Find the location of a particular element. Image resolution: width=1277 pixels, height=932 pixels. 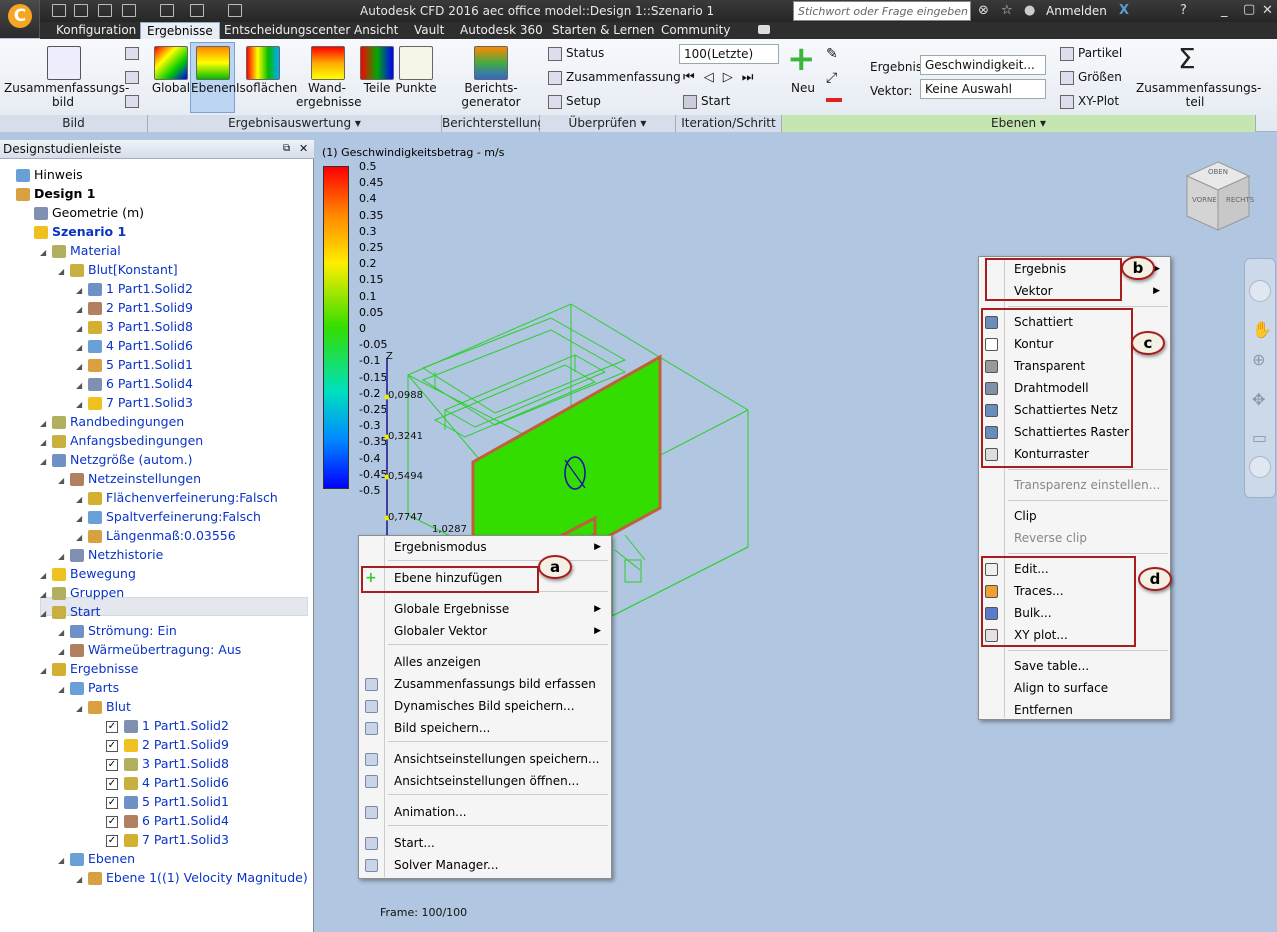

tree-item: Hinweis is located at coordinates (158, 174).